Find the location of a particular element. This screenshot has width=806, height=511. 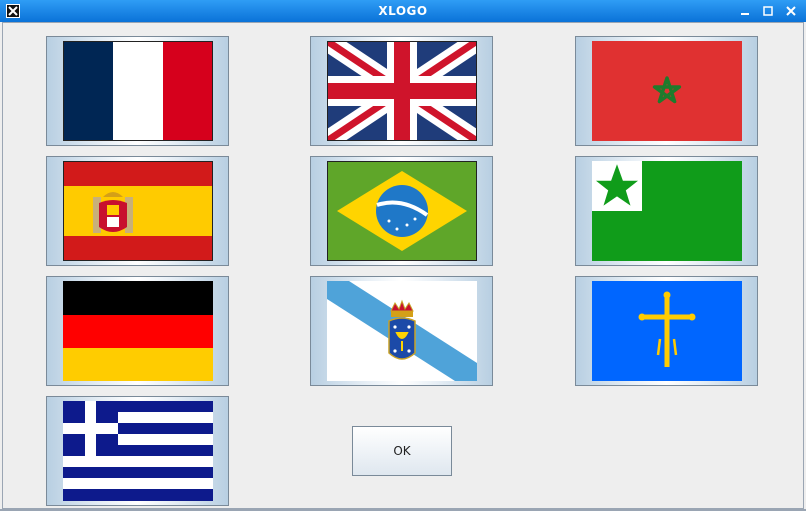

flag-button-morocco is located at coordinates (666, 91).